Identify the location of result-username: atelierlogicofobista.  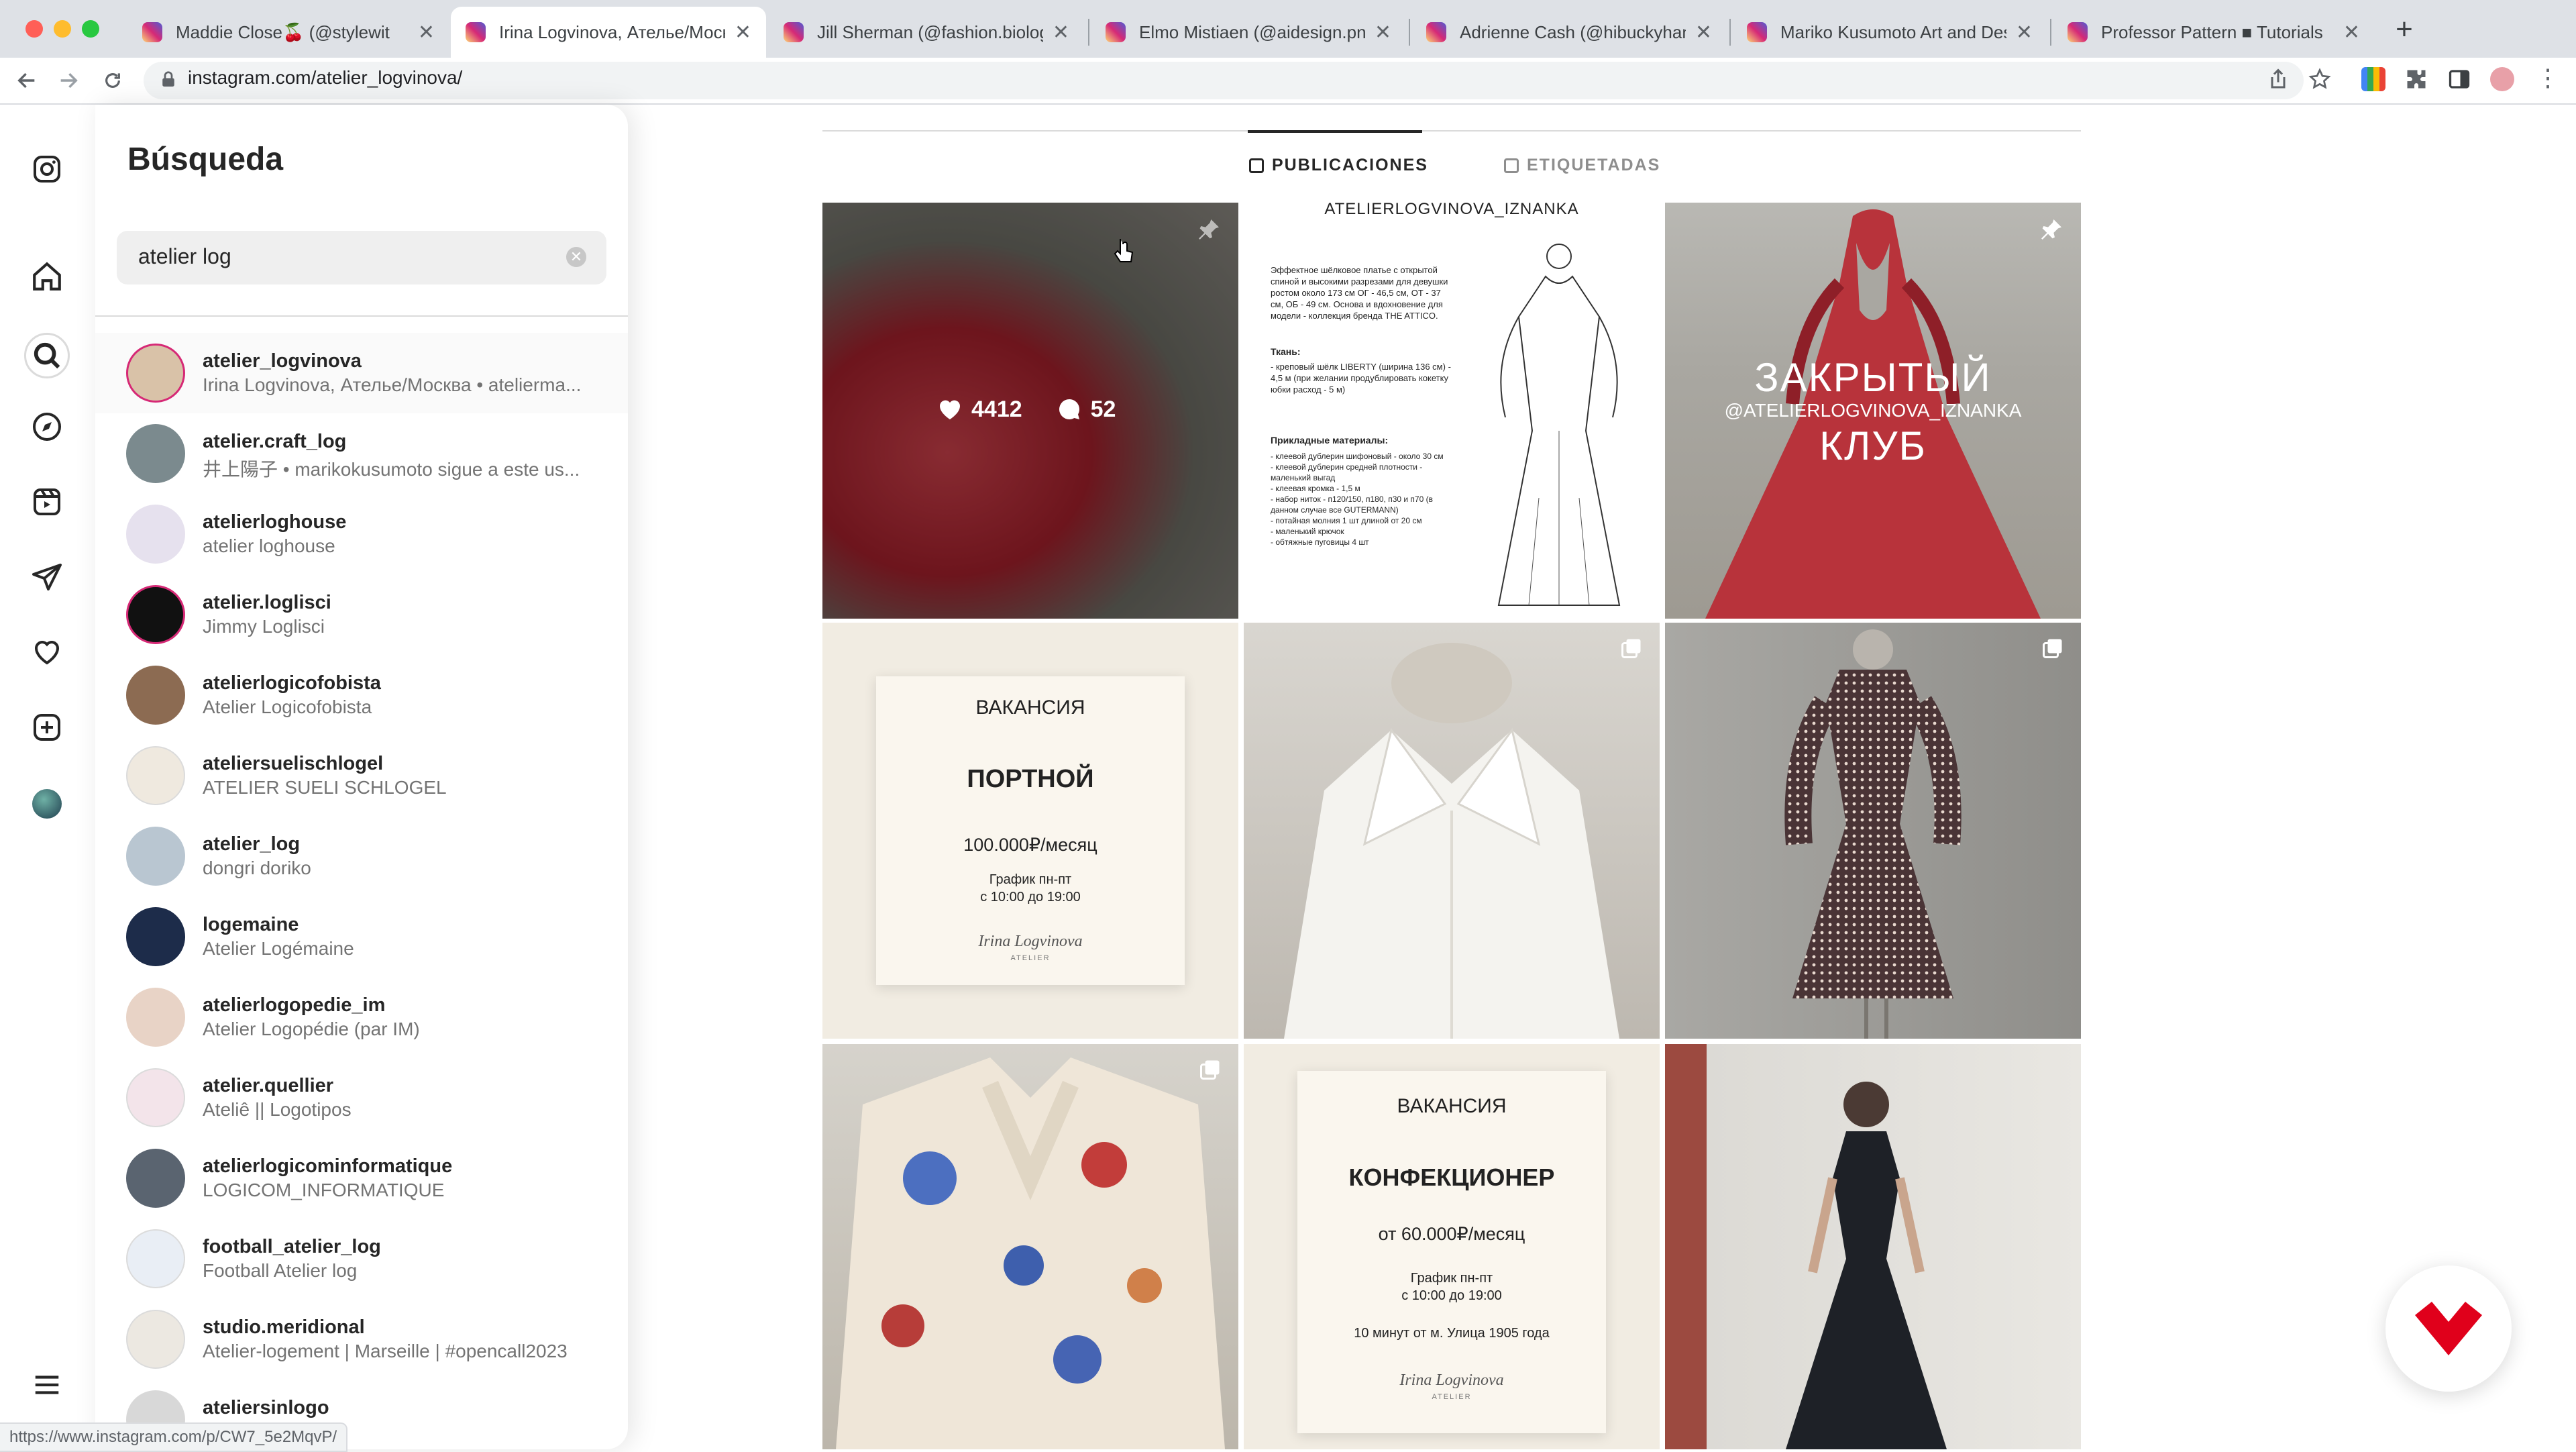
(292, 683).